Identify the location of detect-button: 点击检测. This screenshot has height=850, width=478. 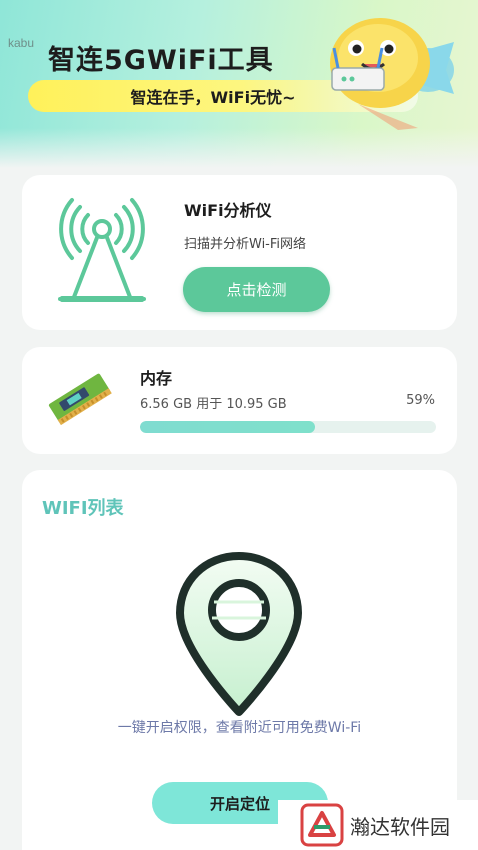
(256, 289).